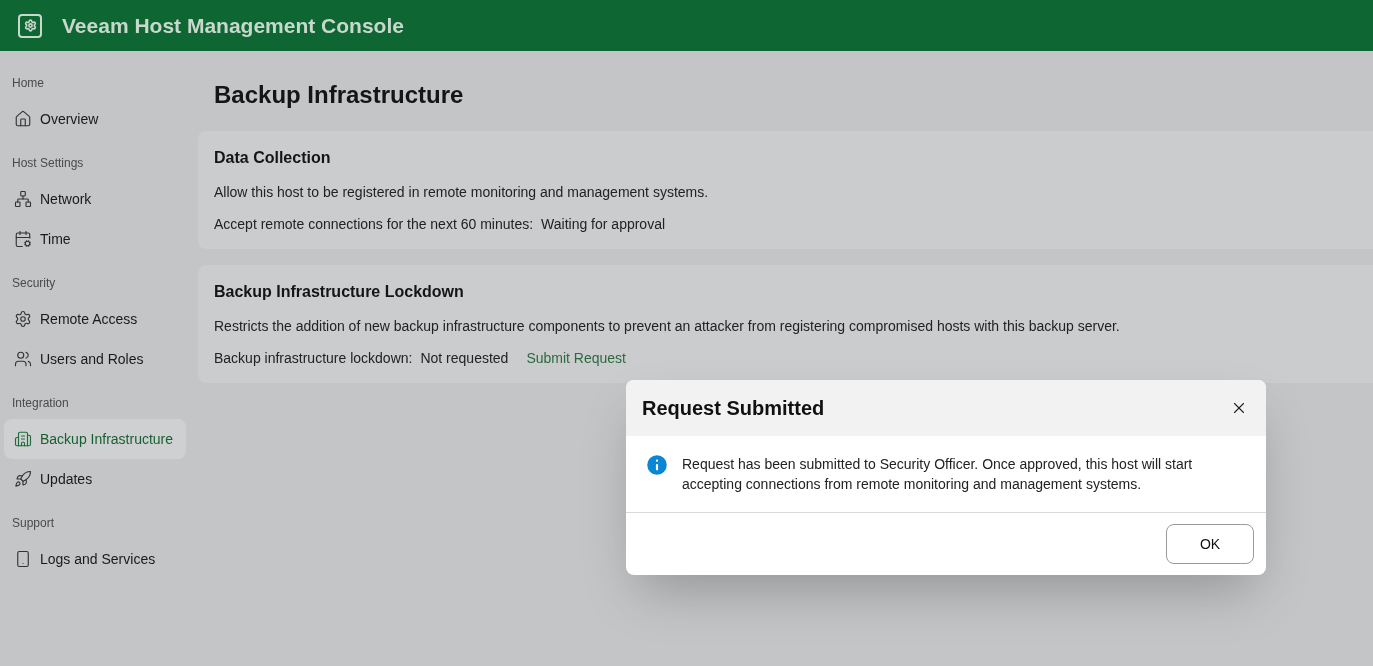 The width and height of the screenshot is (1373, 666). I want to click on network-icon, so click(23, 199).